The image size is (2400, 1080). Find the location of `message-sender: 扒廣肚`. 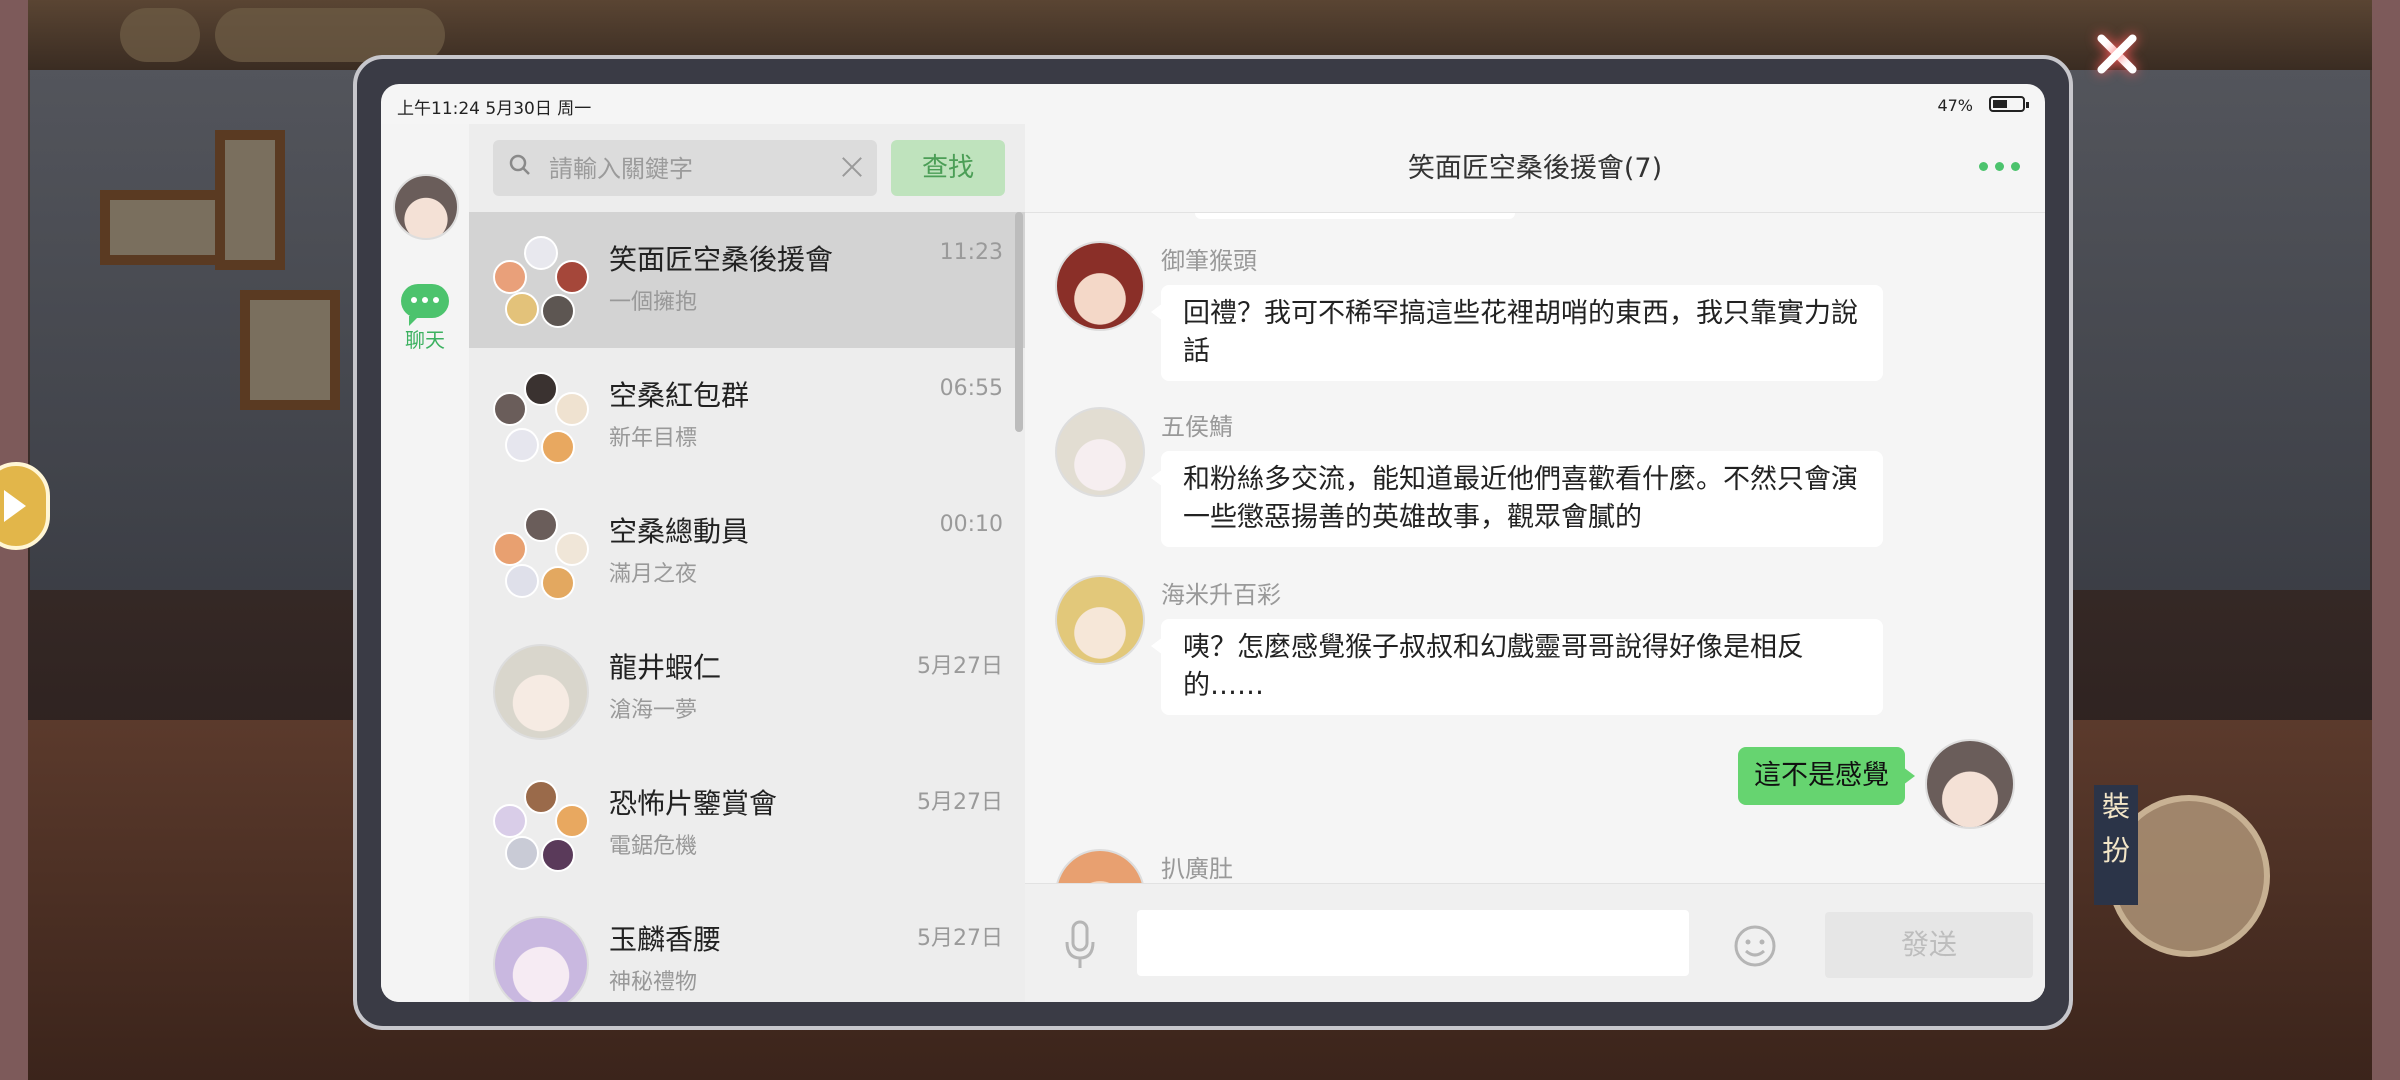

message-sender: 扒廣肚 is located at coordinates (1197, 869).